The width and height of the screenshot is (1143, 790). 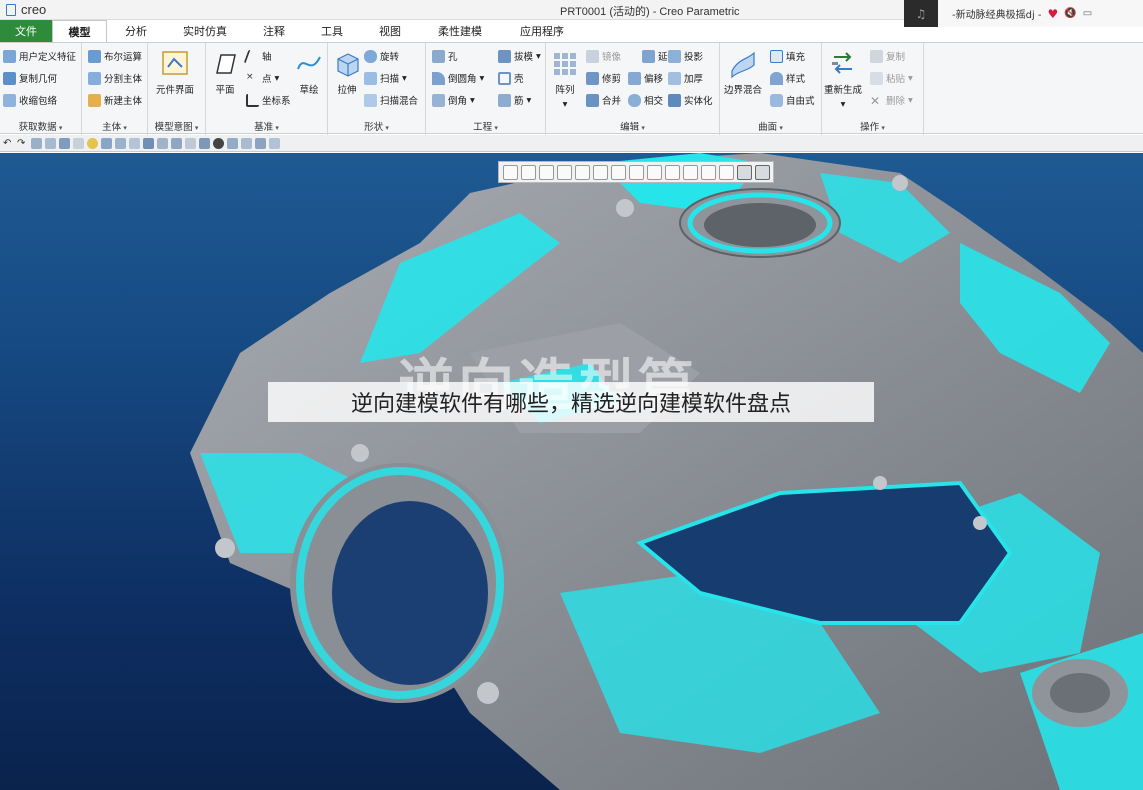 What do you see at coordinates (654, 172) in the screenshot?
I see `plane-display-icon` at bounding box center [654, 172].